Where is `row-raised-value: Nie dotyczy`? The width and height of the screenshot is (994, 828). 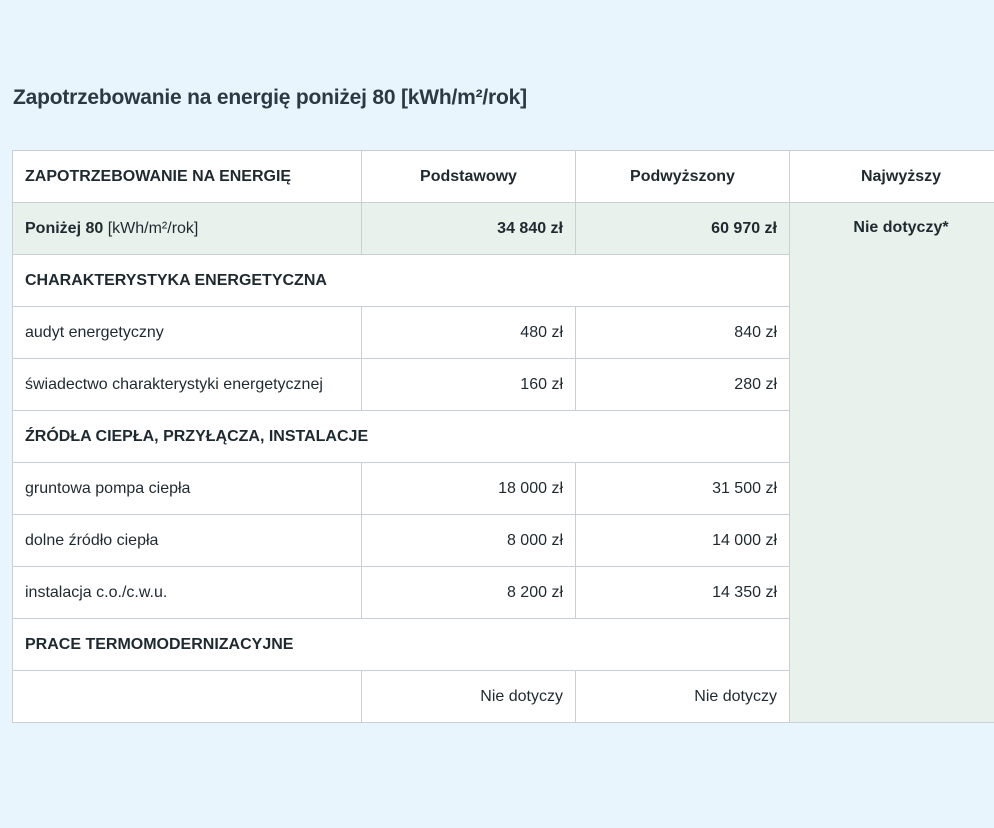
row-raised-value: Nie dotyczy is located at coordinates (682, 696).